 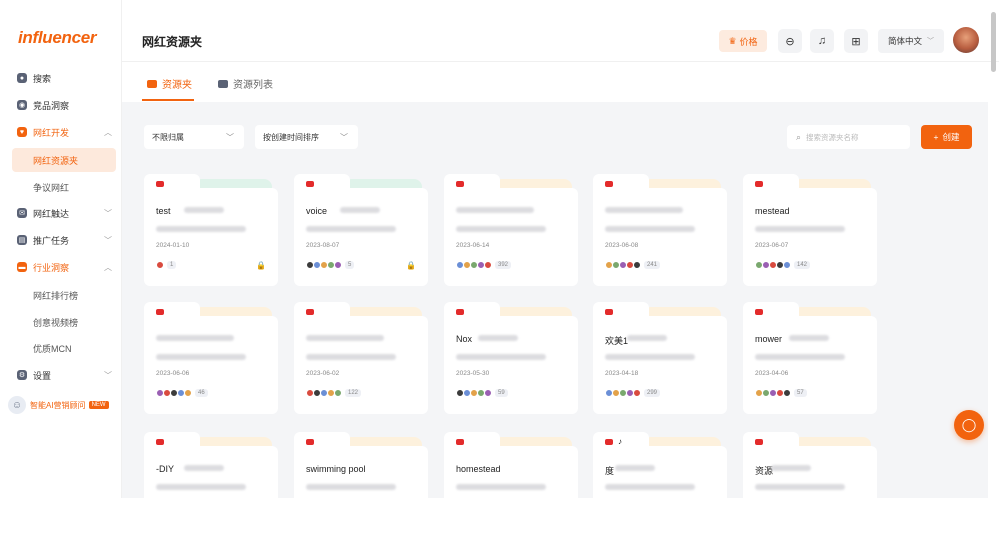 What do you see at coordinates (660, 358) in the screenshot?
I see `folder-card: 欢美1 2023-04-18 299` at bounding box center [660, 358].